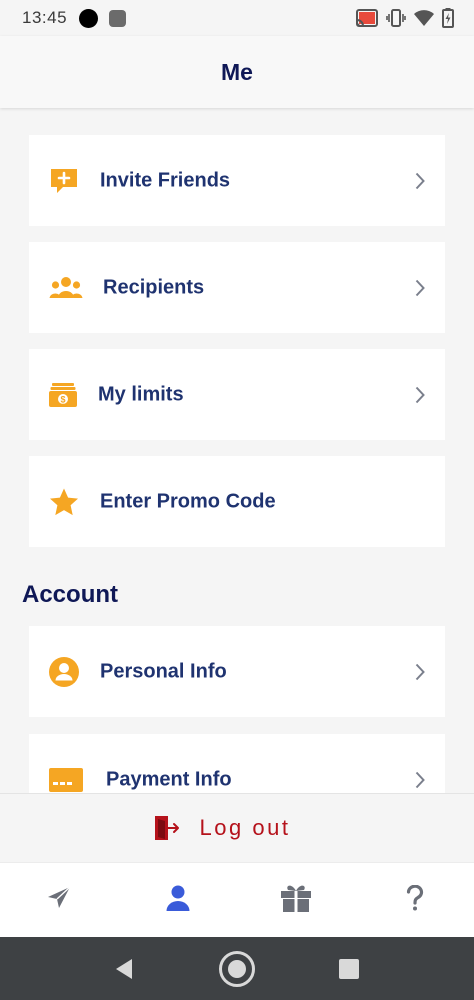  Describe the element at coordinates (64, 501) in the screenshot. I see `star-icon` at that location.